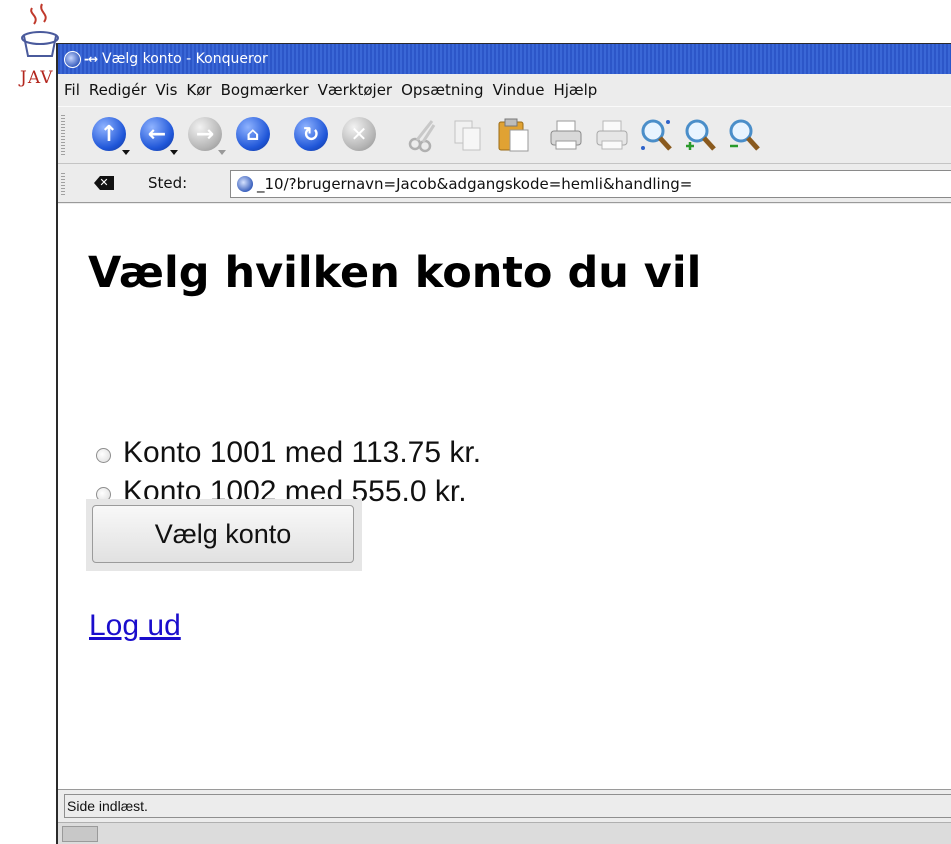 This screenshot has height=844, width=951. I want to click on window-titlebar: -↔ Vælg konto - Konqueror, so click(504, 59).